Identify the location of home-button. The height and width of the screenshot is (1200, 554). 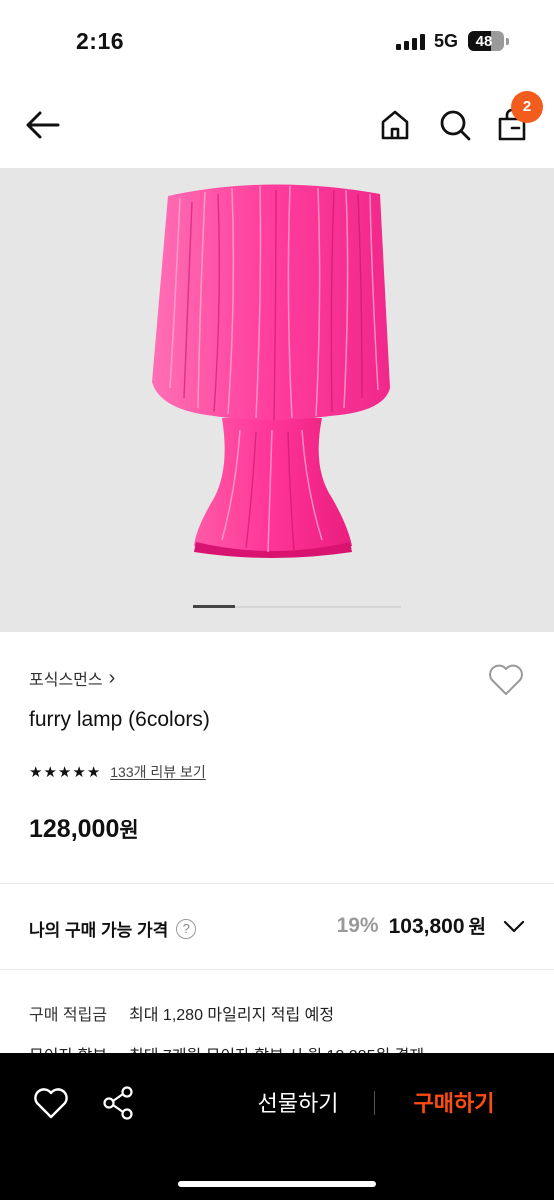
(395, 125).